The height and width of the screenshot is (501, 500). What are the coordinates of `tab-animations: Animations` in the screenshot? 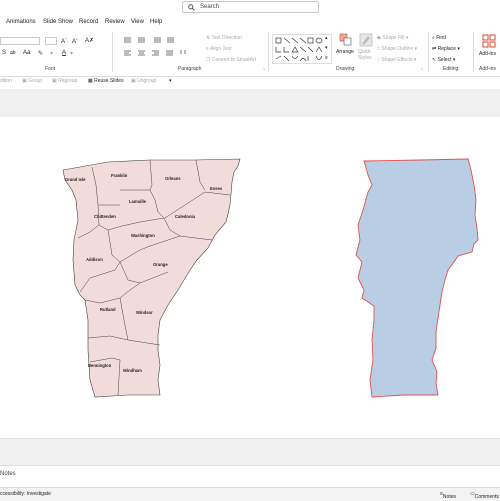 It's located at (21, 22).